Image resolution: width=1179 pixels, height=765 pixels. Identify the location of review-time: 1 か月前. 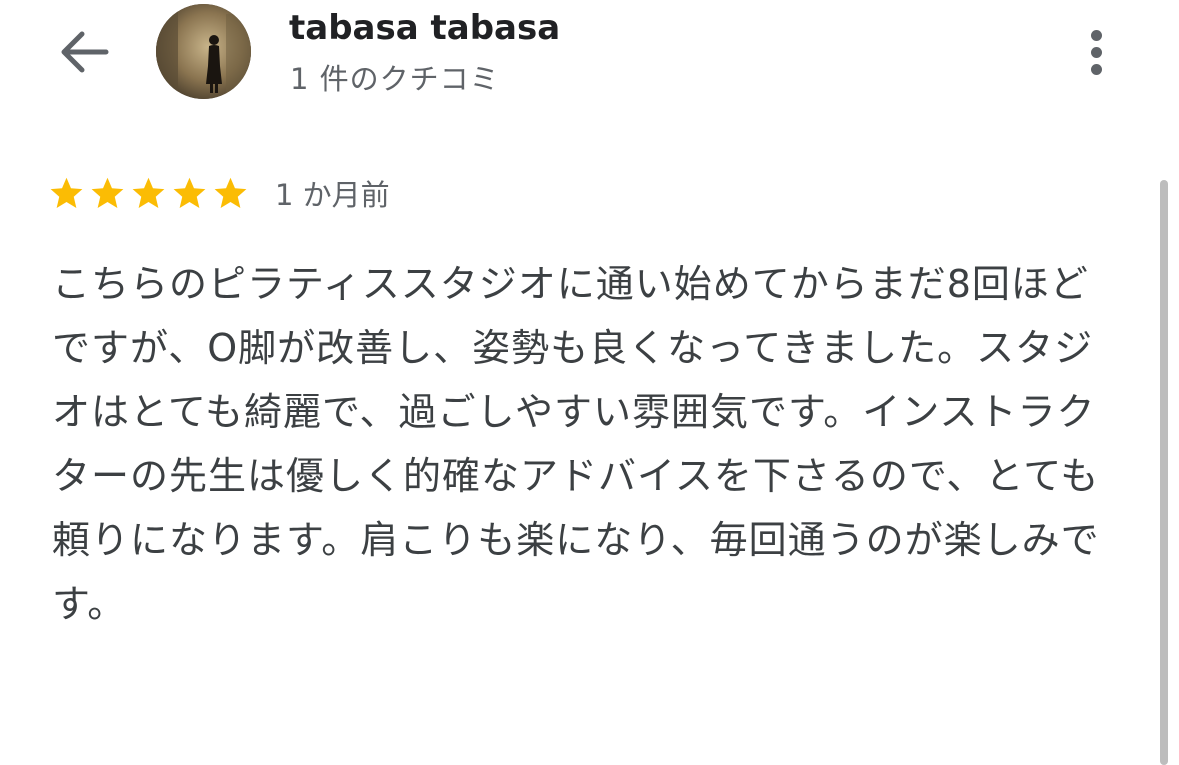
(332, 195).